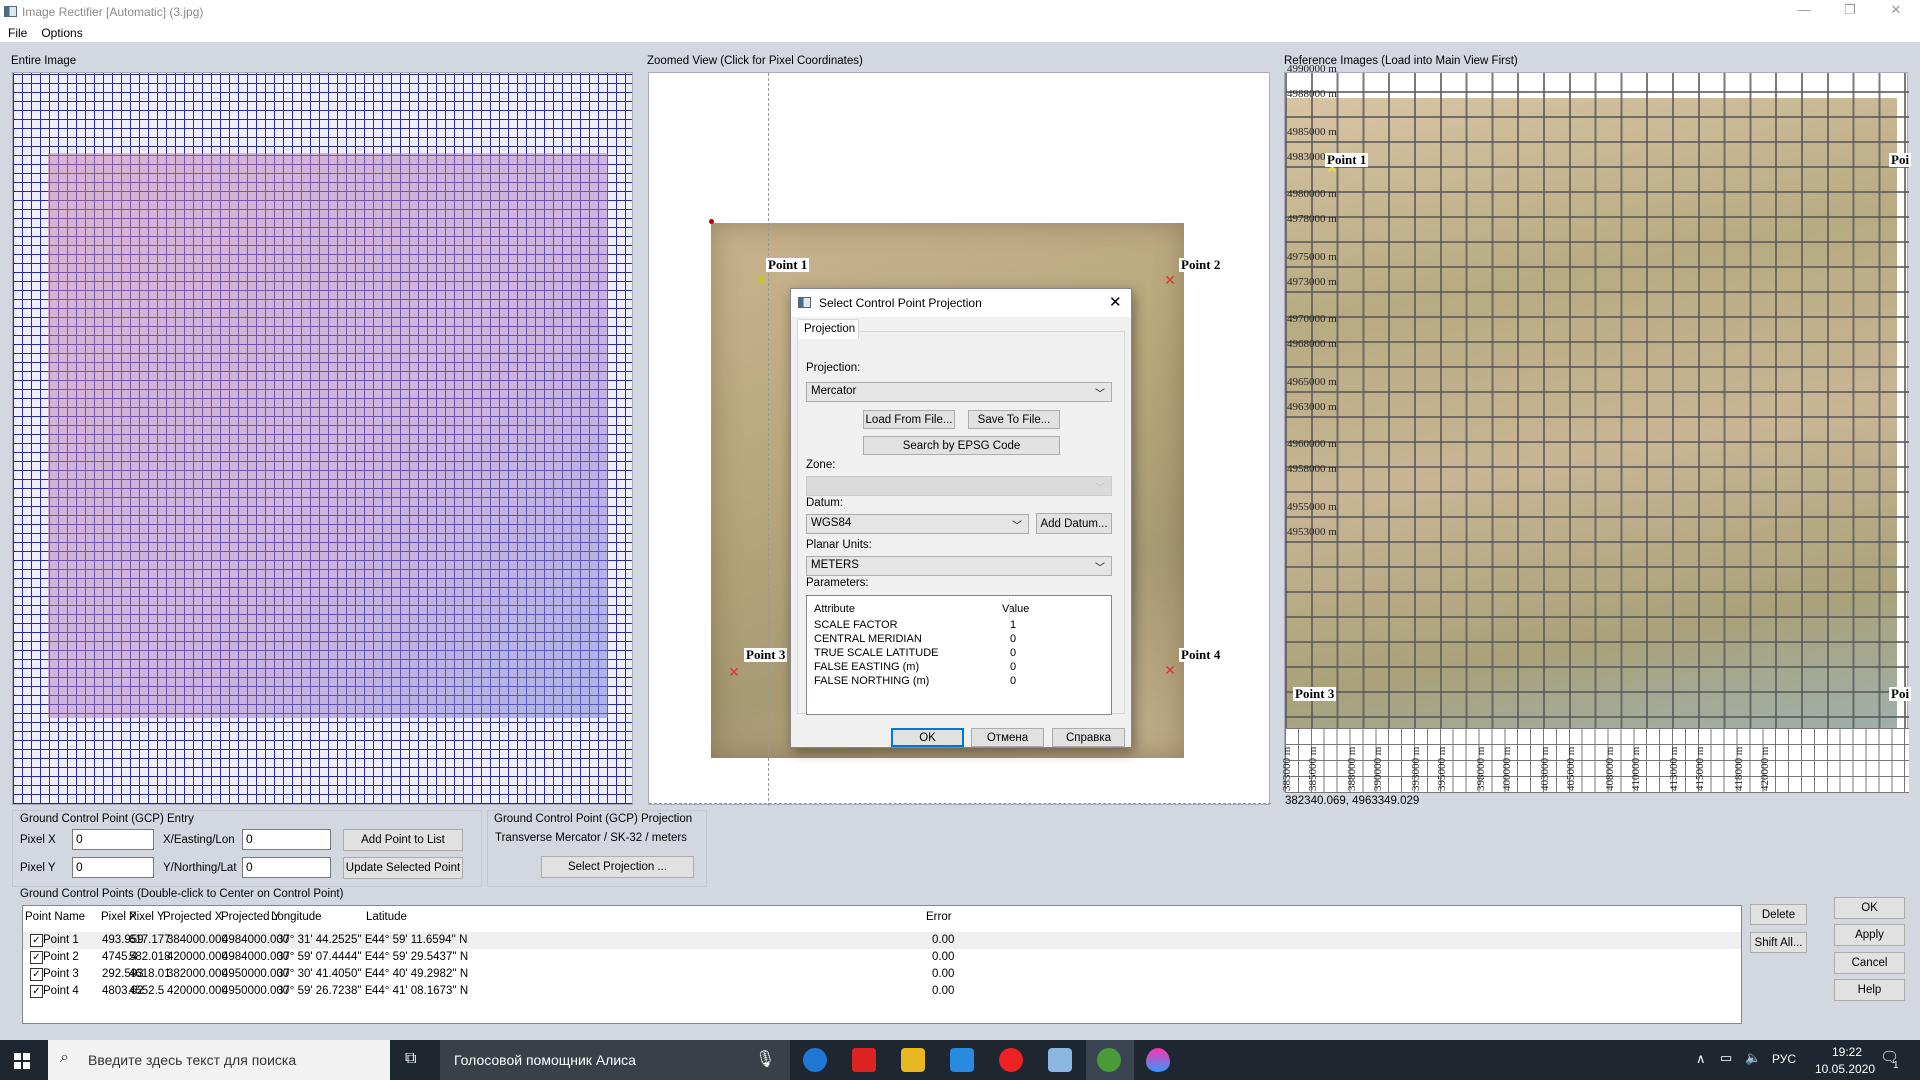  What do you see at coordinates (828, 329) in the screenshot?
I see `tab-projection: Projection` at bounding box center [828, 329].